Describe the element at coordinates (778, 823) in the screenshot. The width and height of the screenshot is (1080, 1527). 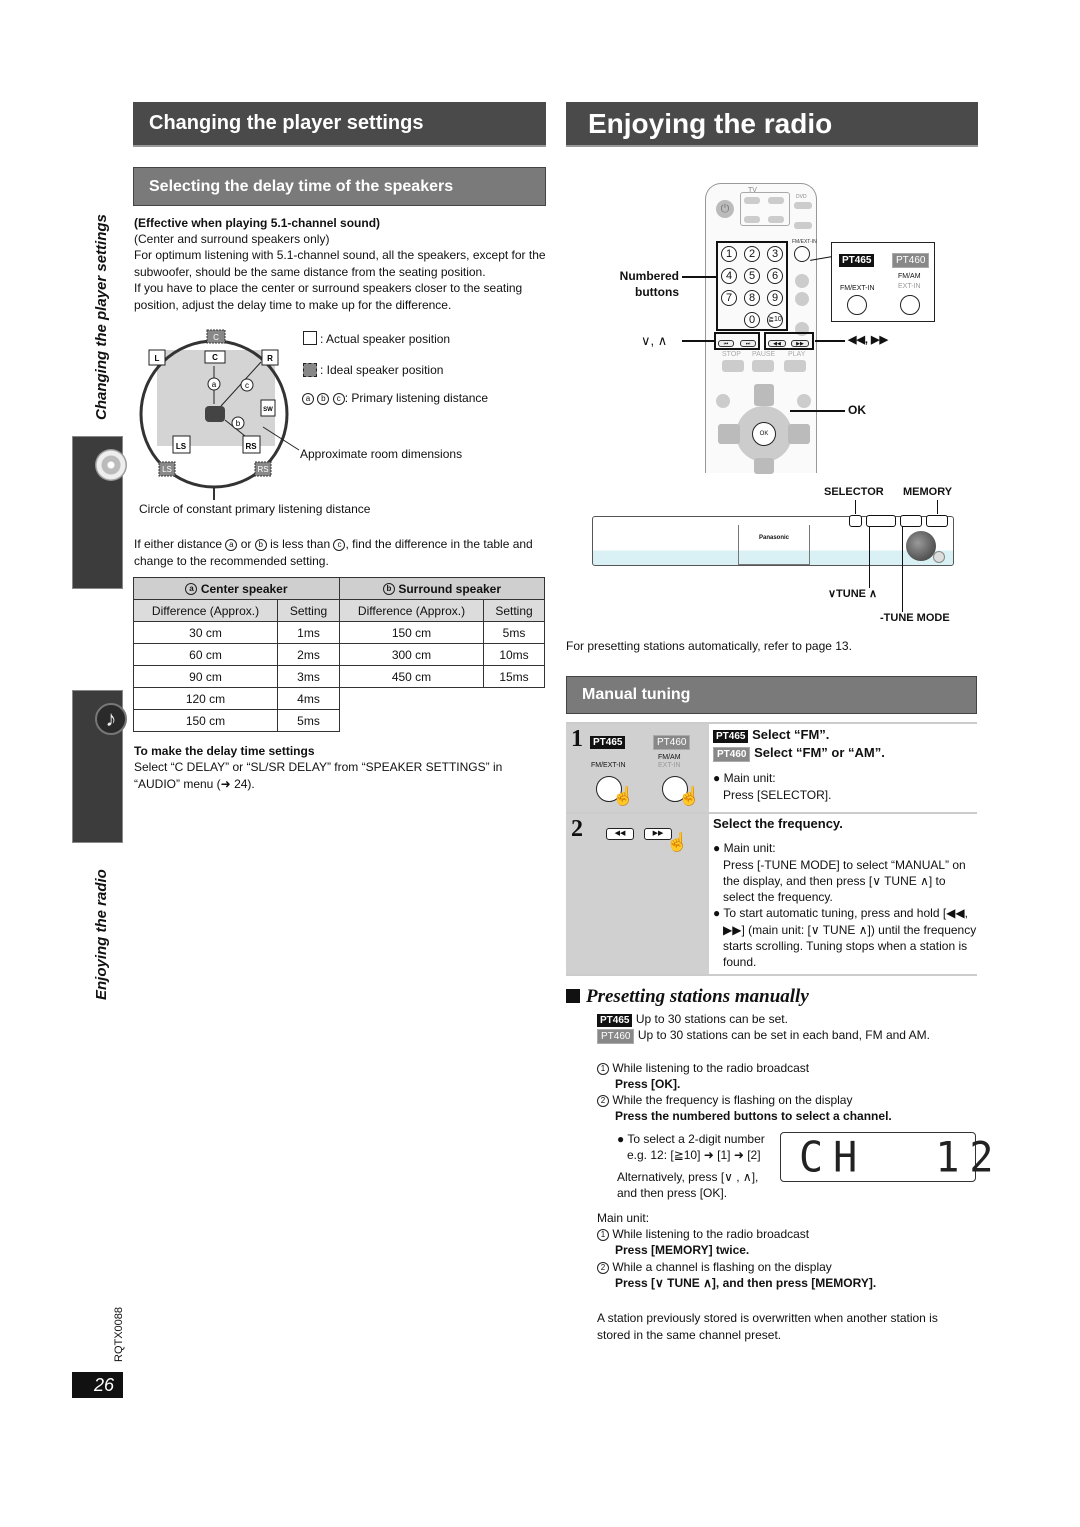
I see `step-2-title: Select the frequency.` at that location.